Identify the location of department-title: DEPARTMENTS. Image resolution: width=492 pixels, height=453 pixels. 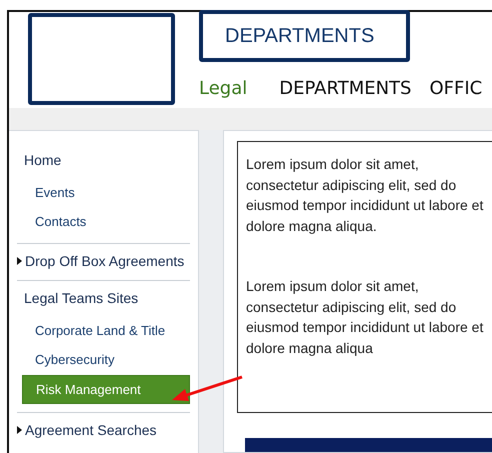
(304, 36).